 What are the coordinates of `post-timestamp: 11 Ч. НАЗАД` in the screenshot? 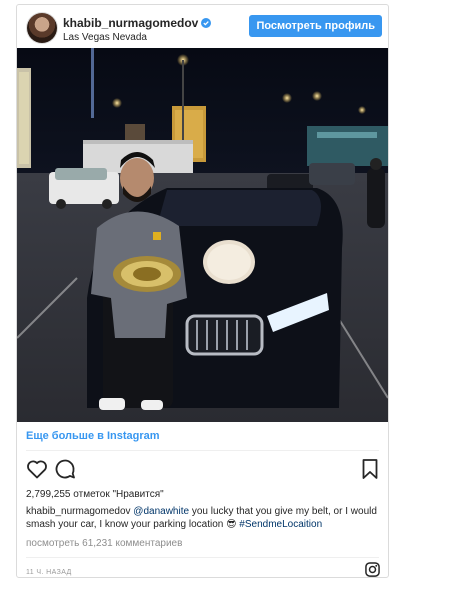 It's located at (49, 572).